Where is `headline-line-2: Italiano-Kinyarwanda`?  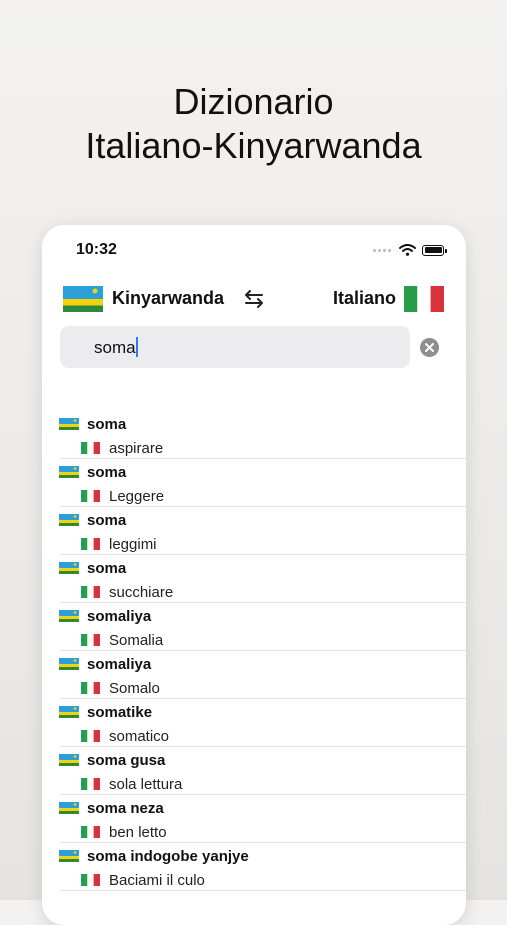 headline-line-2: Italiano-Kinyarwanda is located at coordinates (253, 145).